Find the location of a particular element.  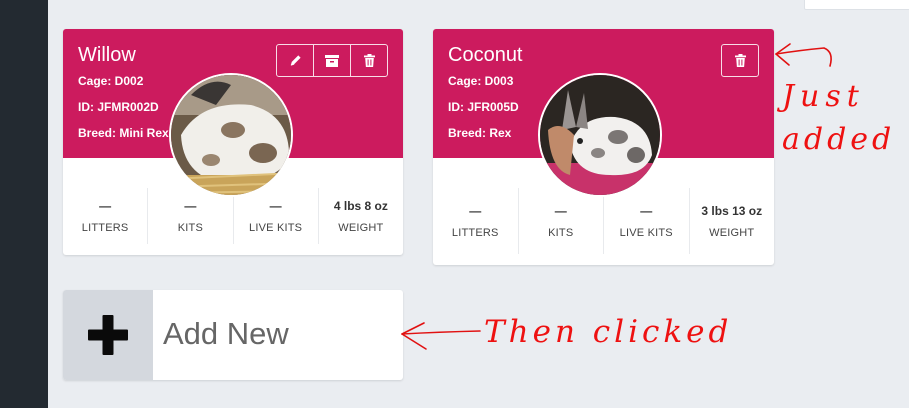

sidebar is located at coordinates (24, 204).